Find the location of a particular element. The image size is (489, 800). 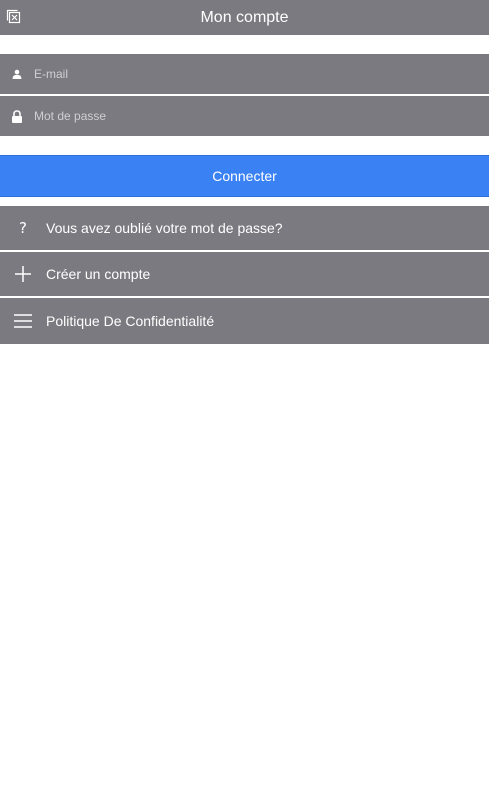

email-input is located at coordinates (261, 74).